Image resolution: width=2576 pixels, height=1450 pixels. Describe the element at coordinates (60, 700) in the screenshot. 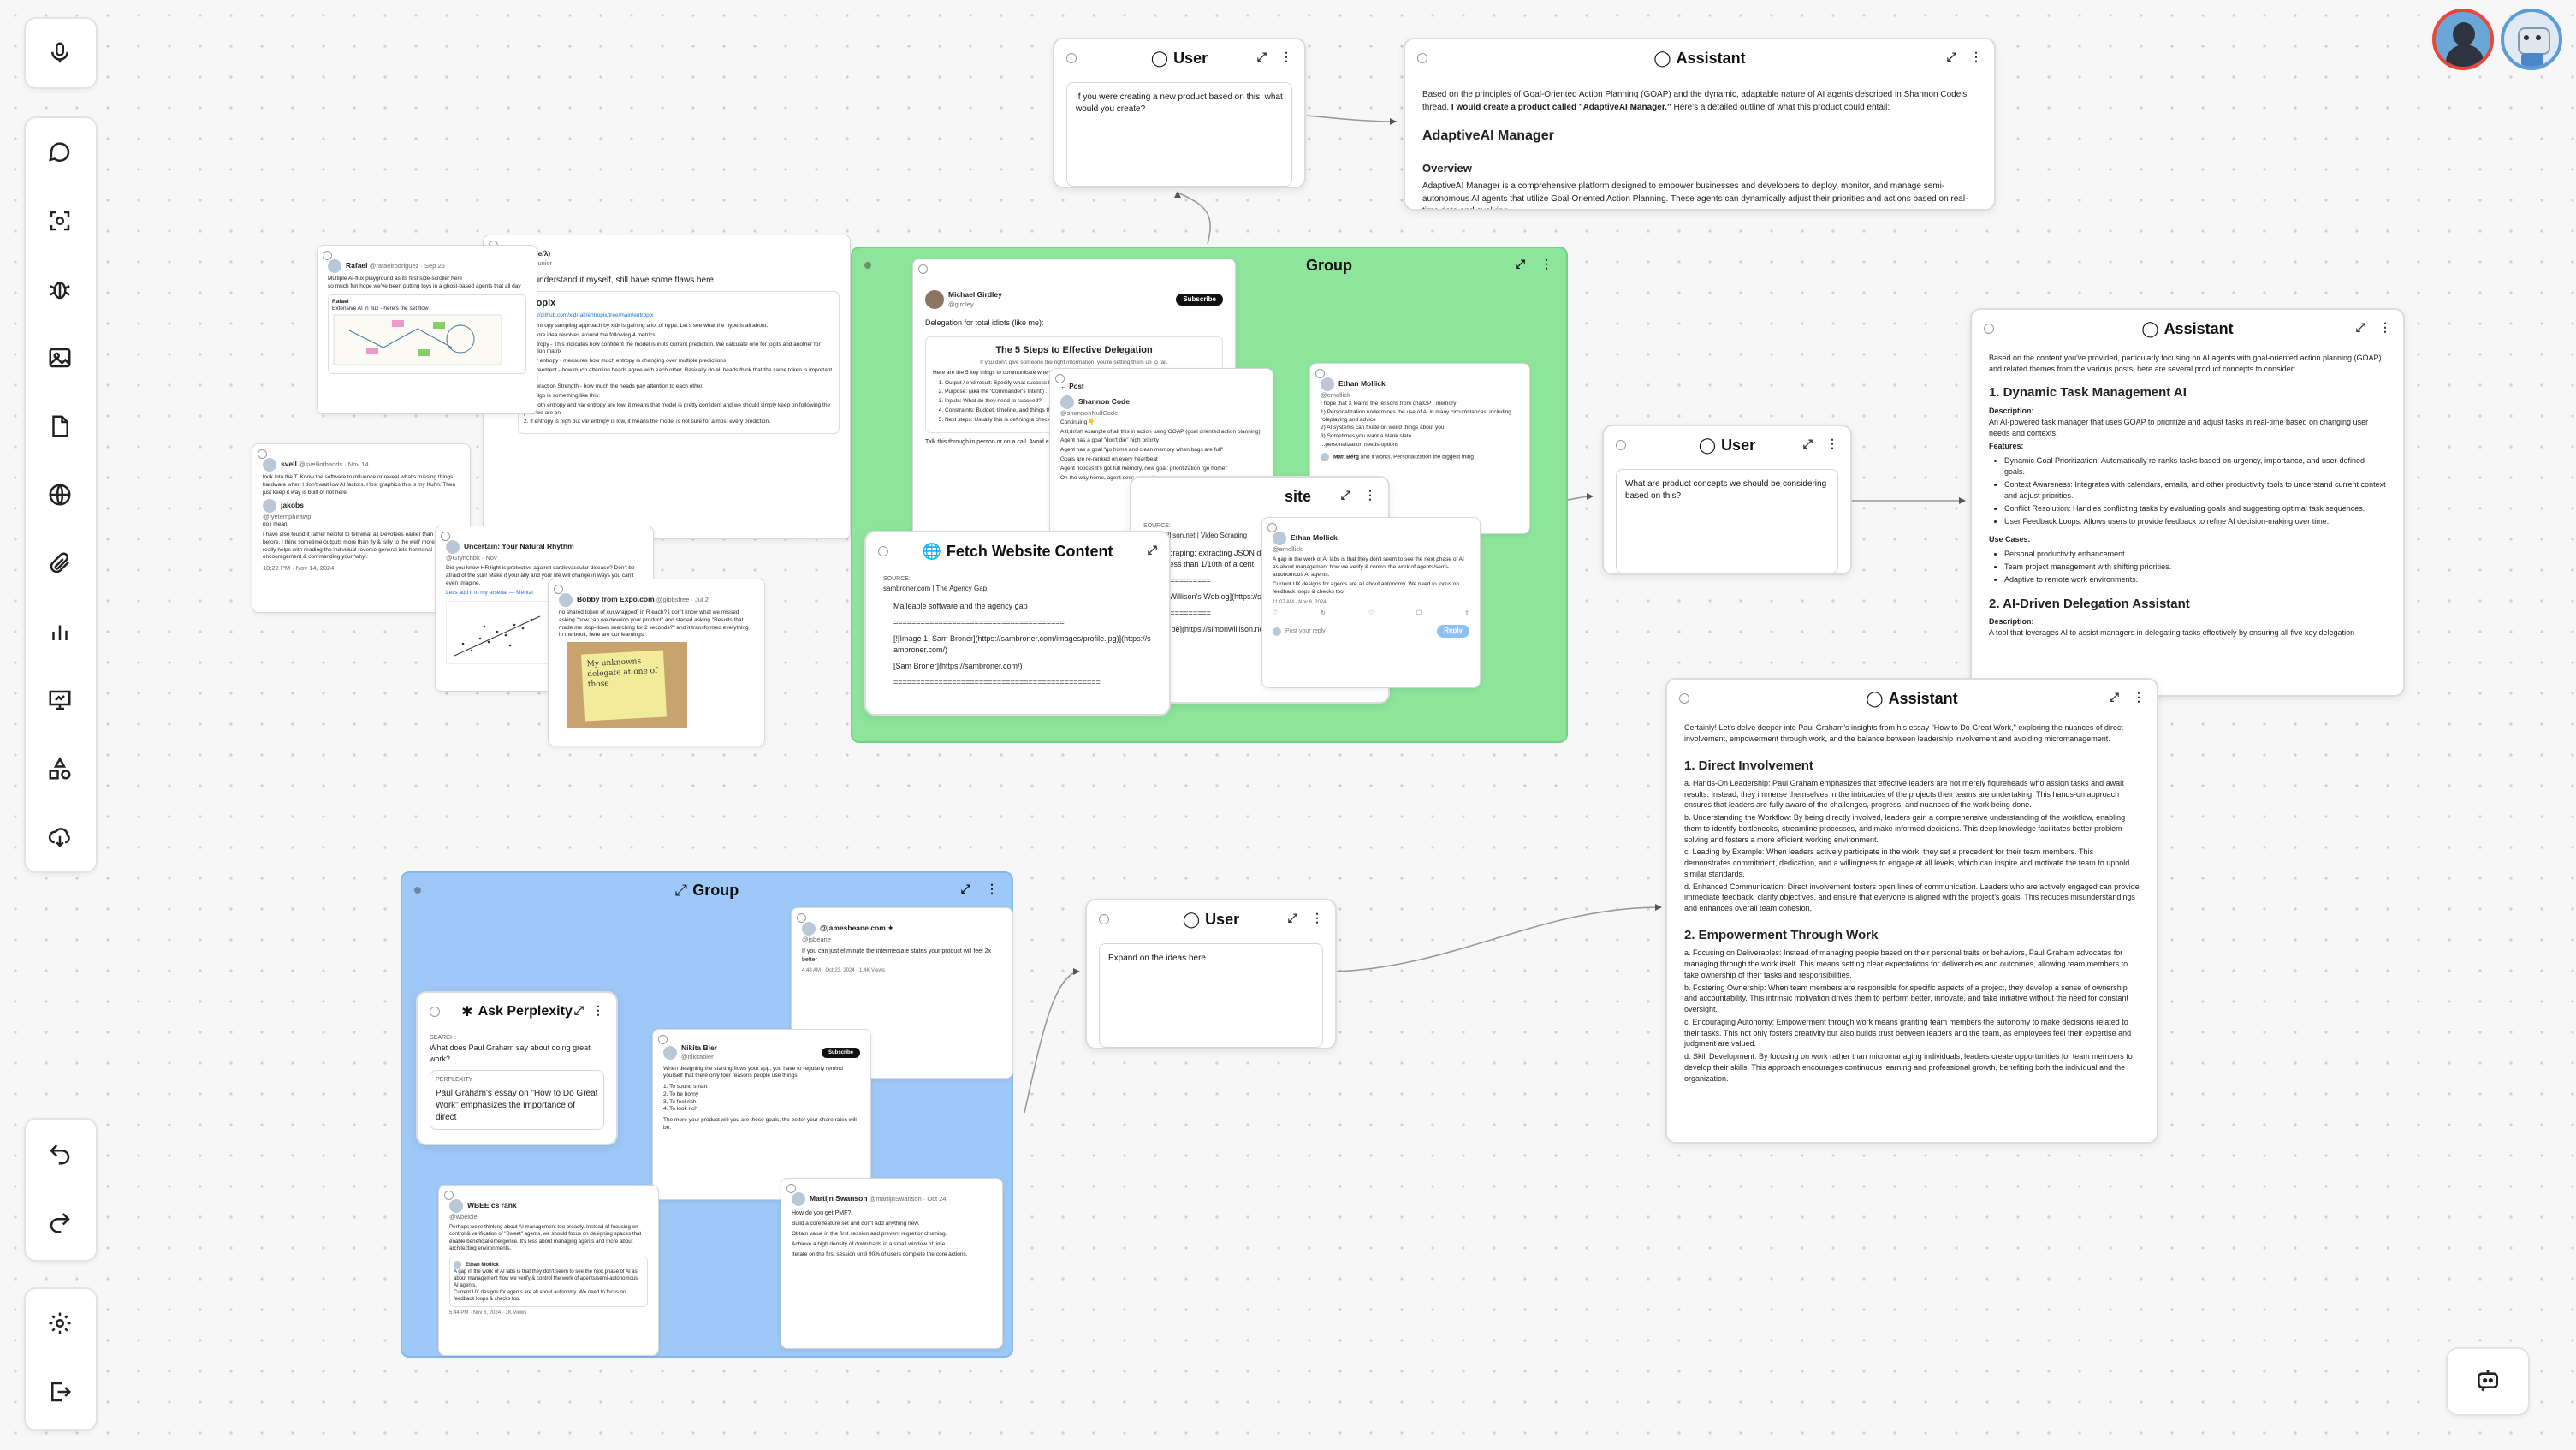

I see `presentation-icon` at that location.